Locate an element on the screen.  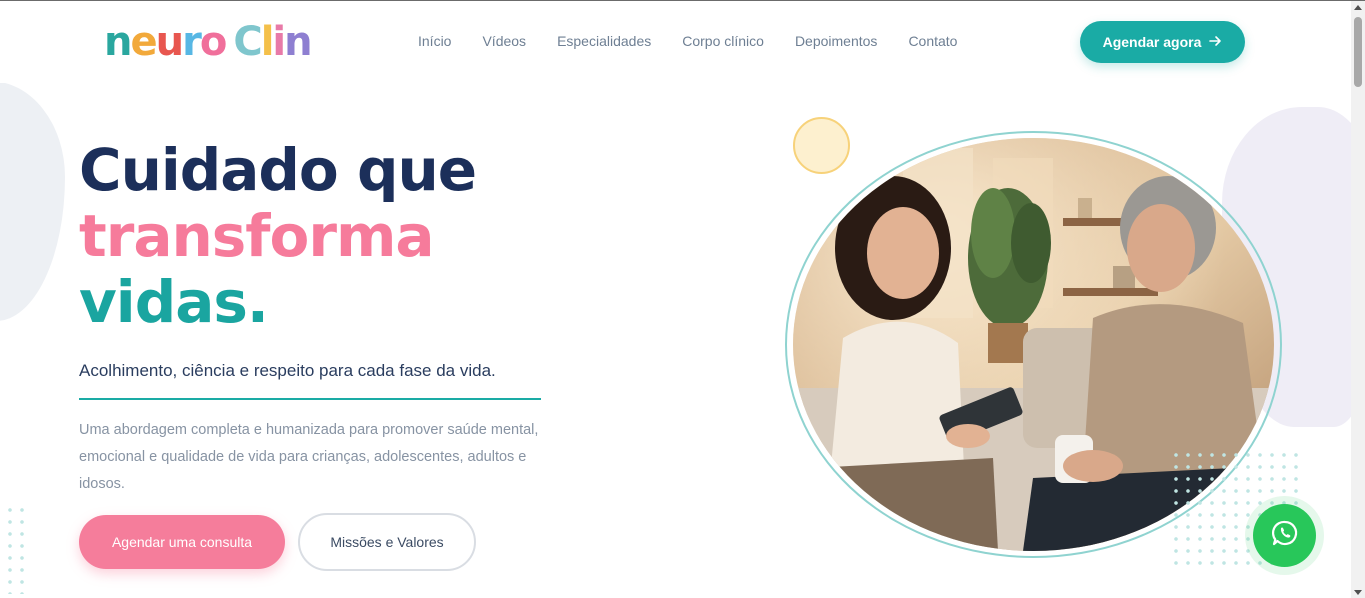
whatsapp-icon is located at coordinates (1285, 535).